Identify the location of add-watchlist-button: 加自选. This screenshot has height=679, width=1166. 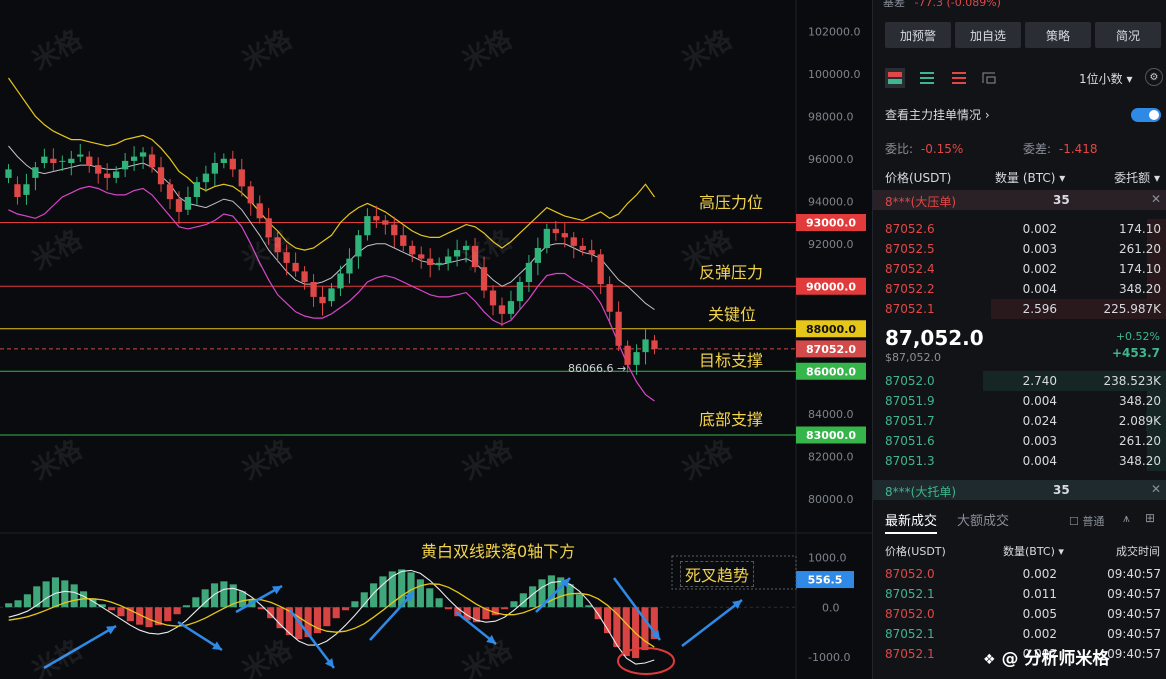
(988, 35).